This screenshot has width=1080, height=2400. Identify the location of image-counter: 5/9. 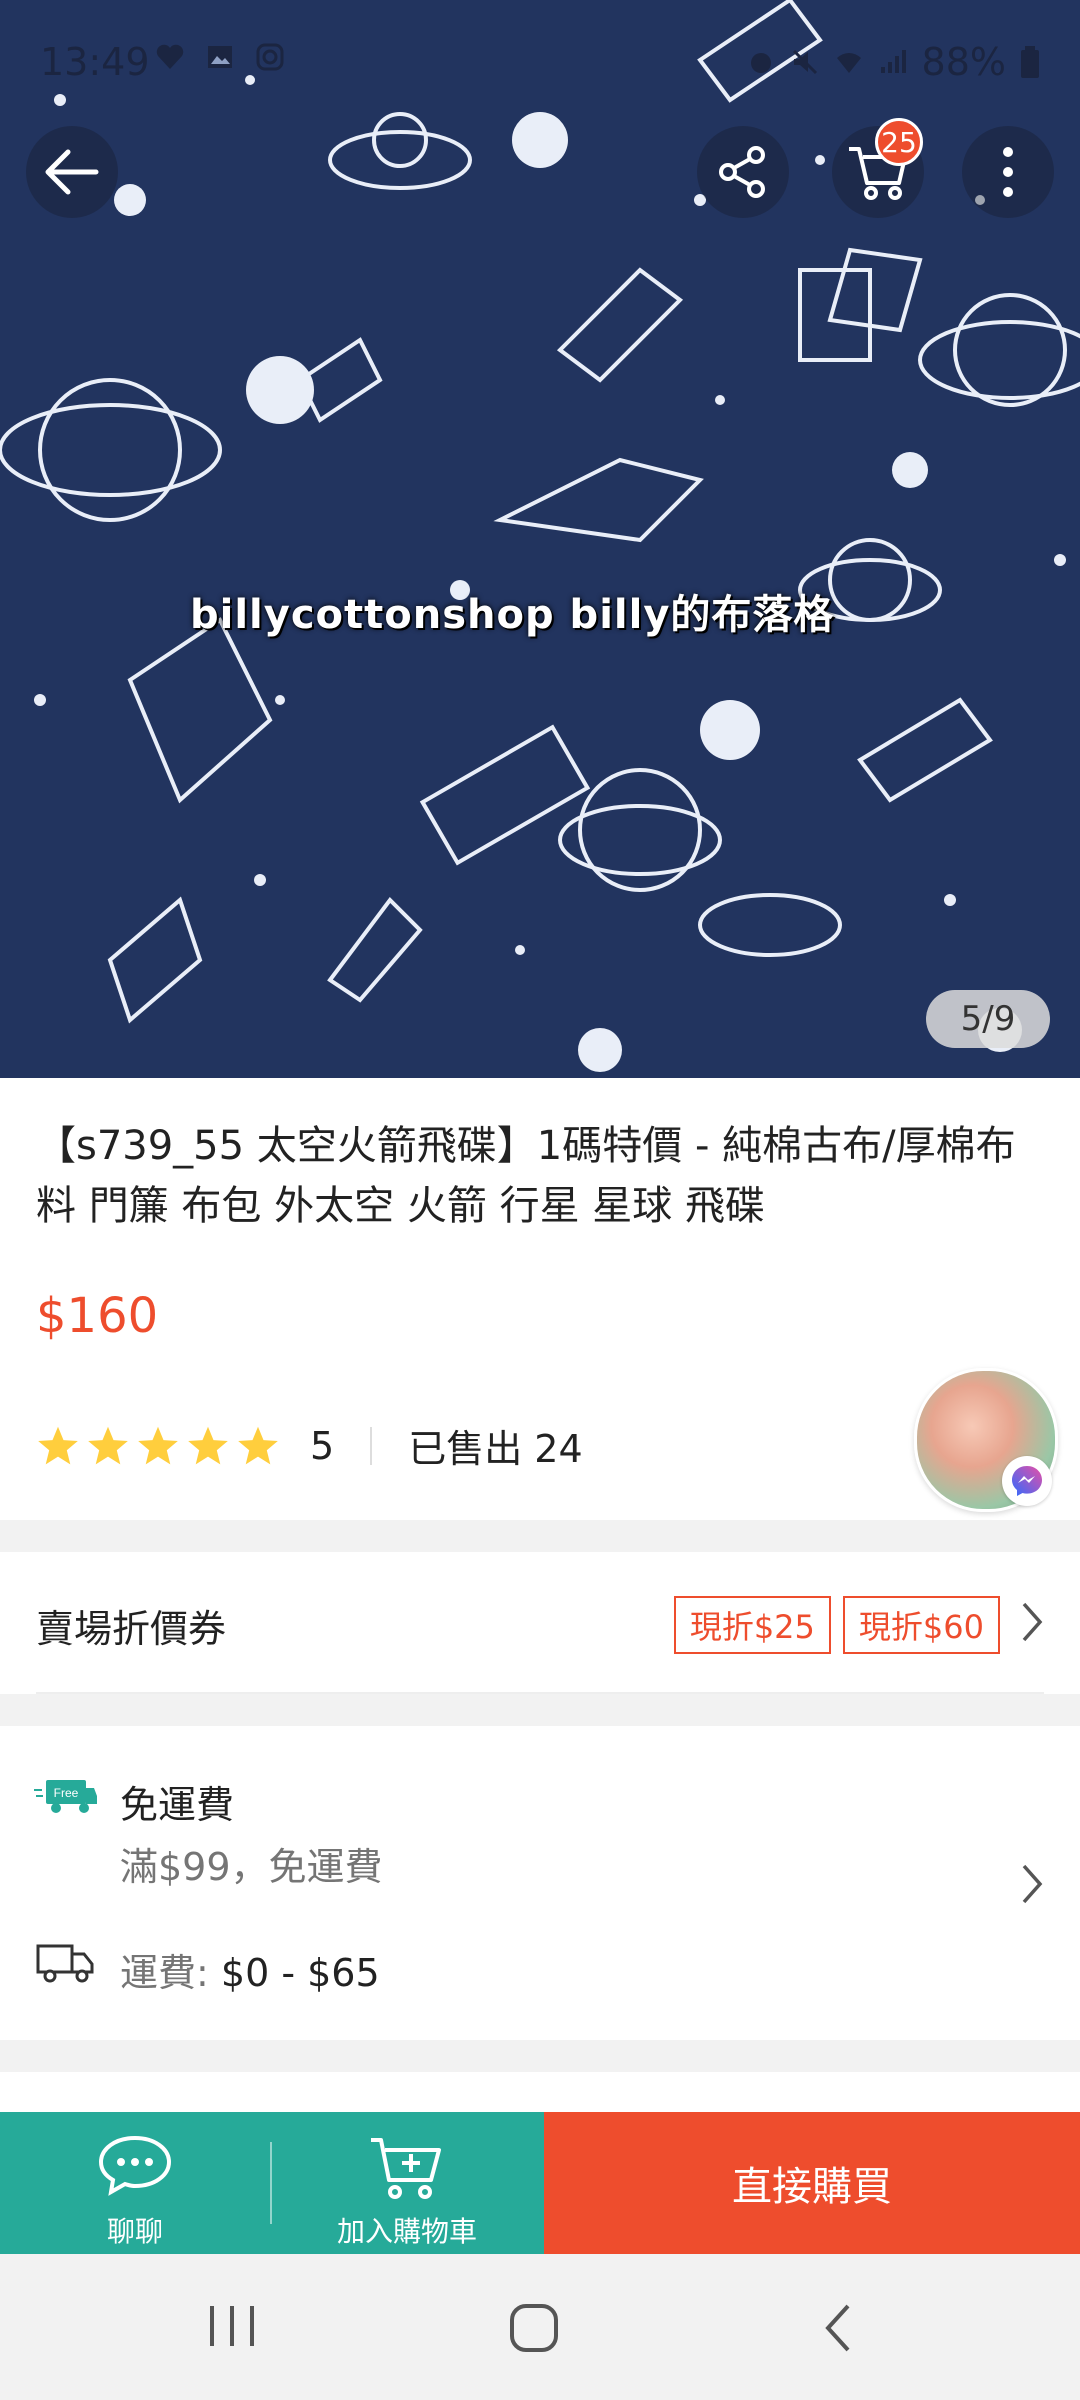
(988, 1019).